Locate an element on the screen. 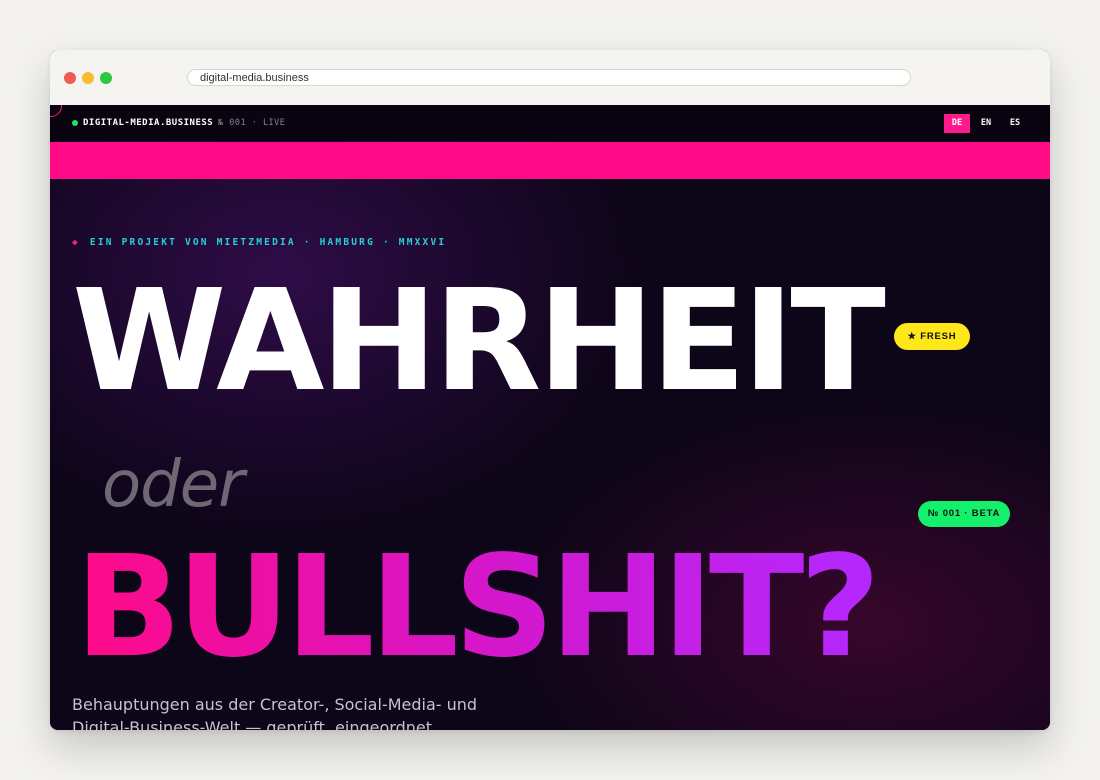 This screenshot has height=780, width=1100. hero-title-line-2: oder is located at coordinates (173, 485).